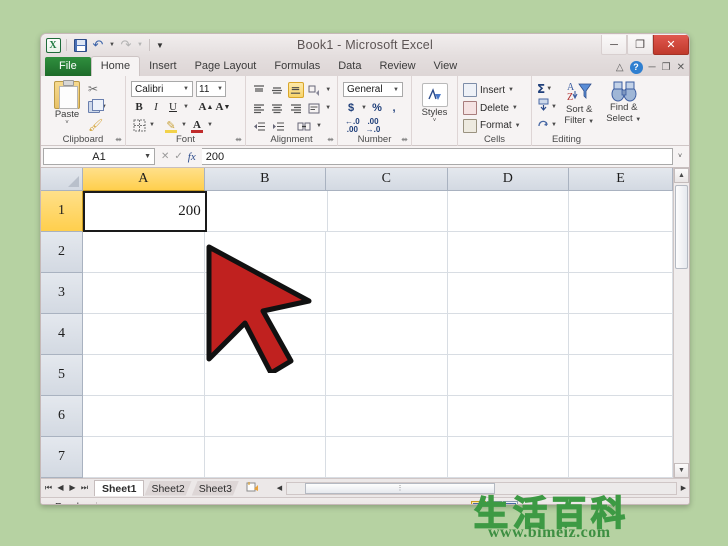 This screenshot has width=728, height=546. I want to click on bottom-align-button, so click(296, 90).